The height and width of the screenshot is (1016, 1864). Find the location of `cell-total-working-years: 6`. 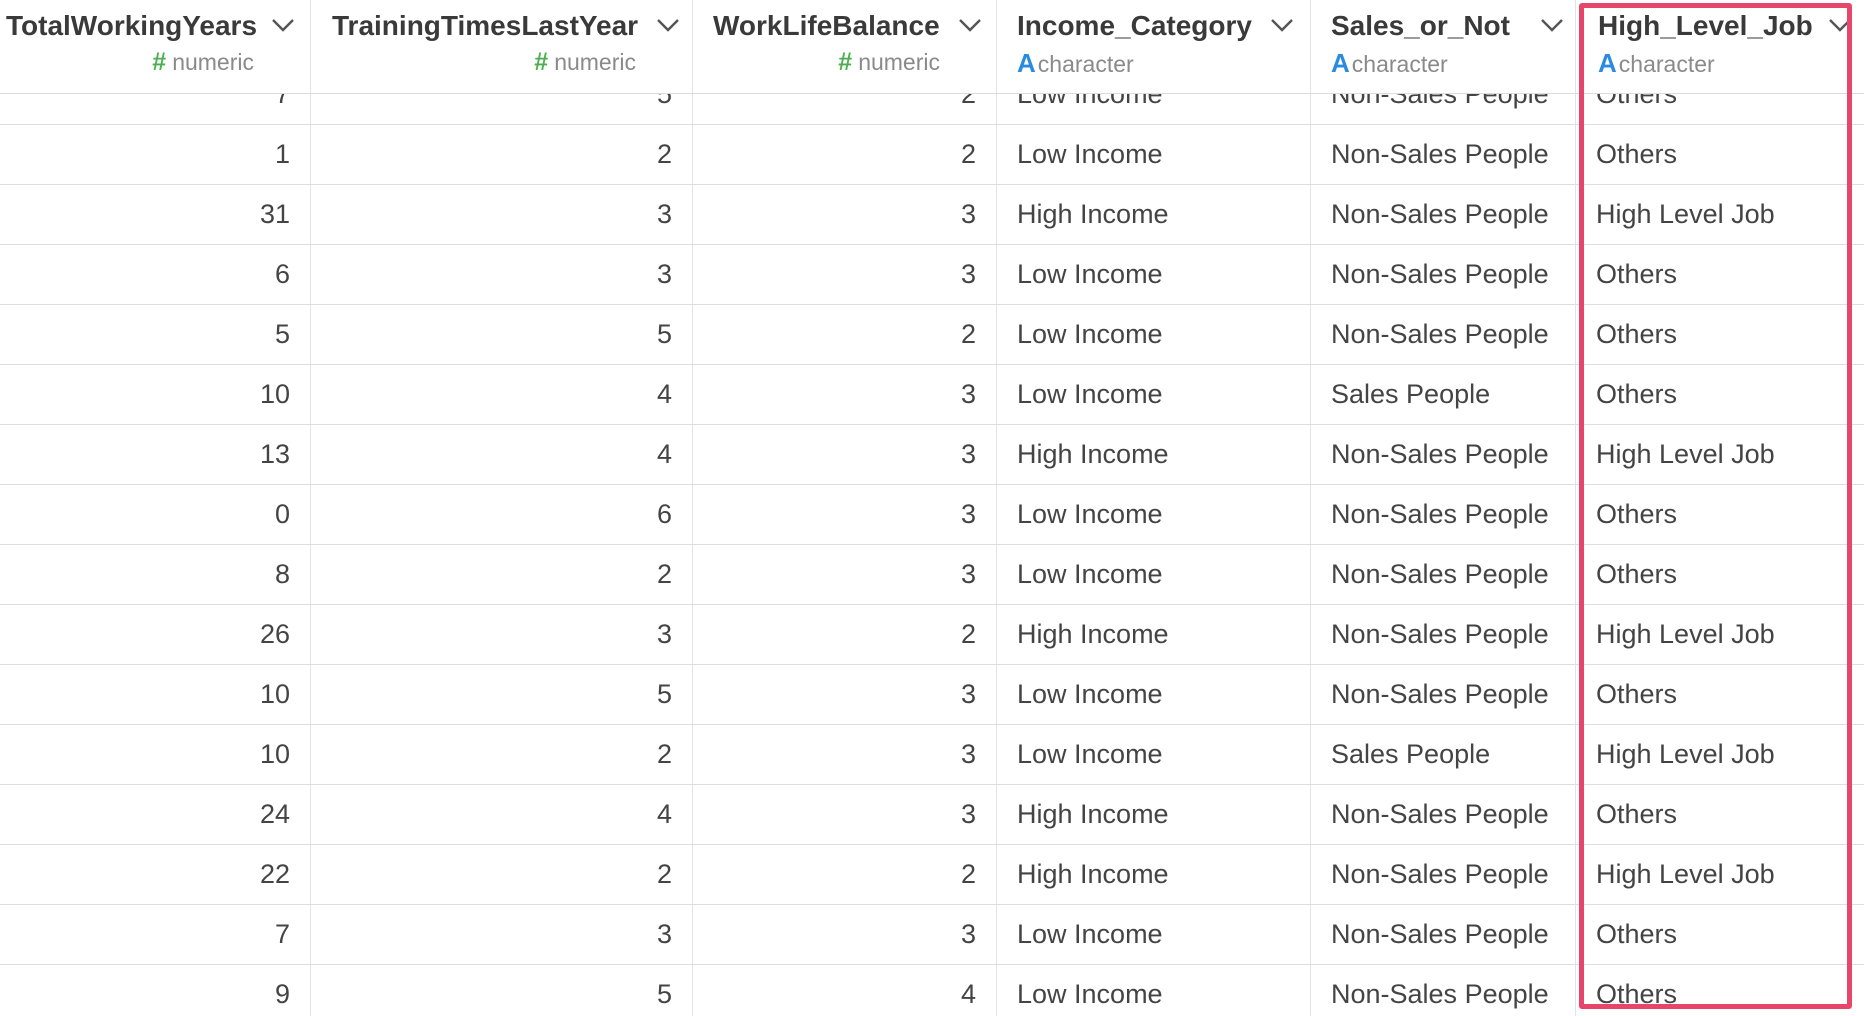

cell-total-working-years: 6 is located at coordinates (155, 274).